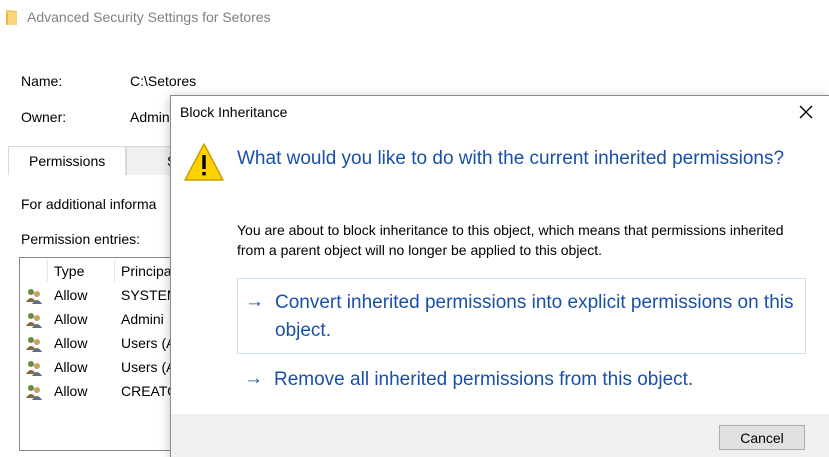  Describe the element at coordinates (149, 17) in the screenshot. I see `parent-window-title: Advanced Security Settings for Setores` at that location.